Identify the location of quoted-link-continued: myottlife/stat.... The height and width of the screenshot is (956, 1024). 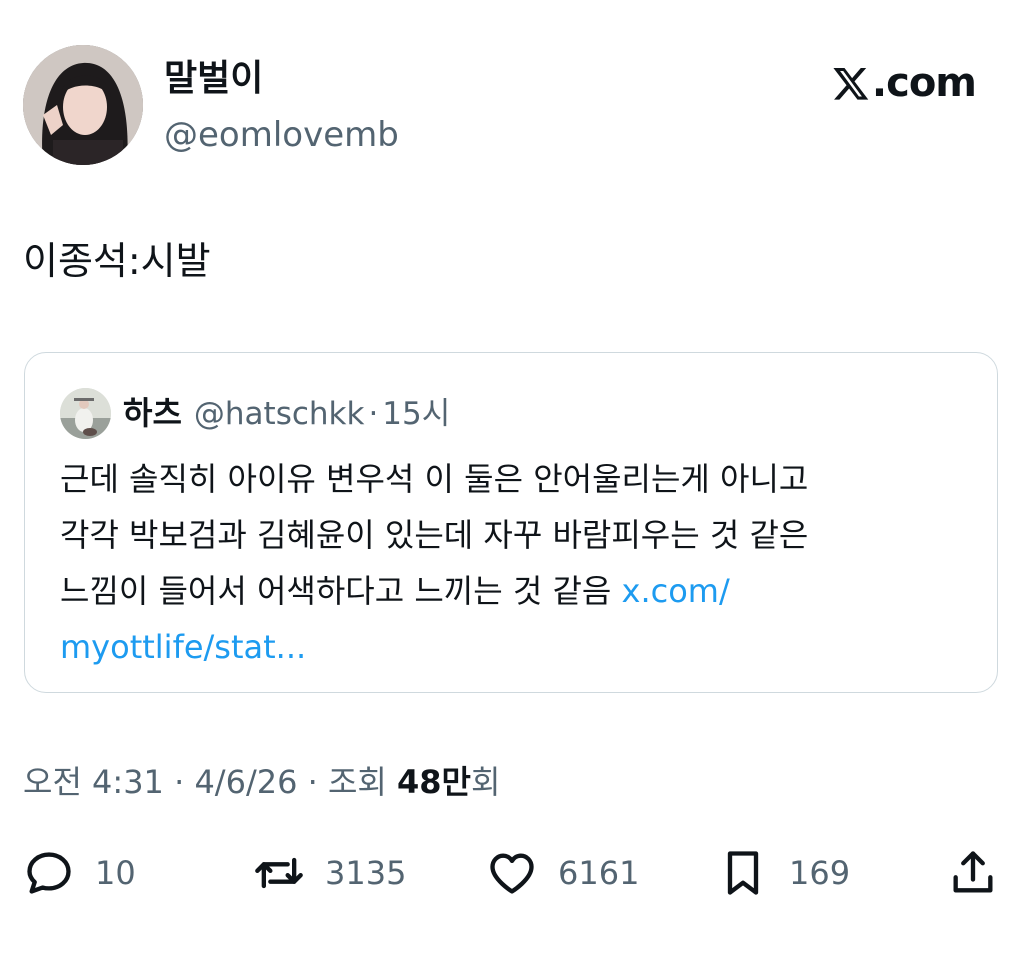
(517, 647).